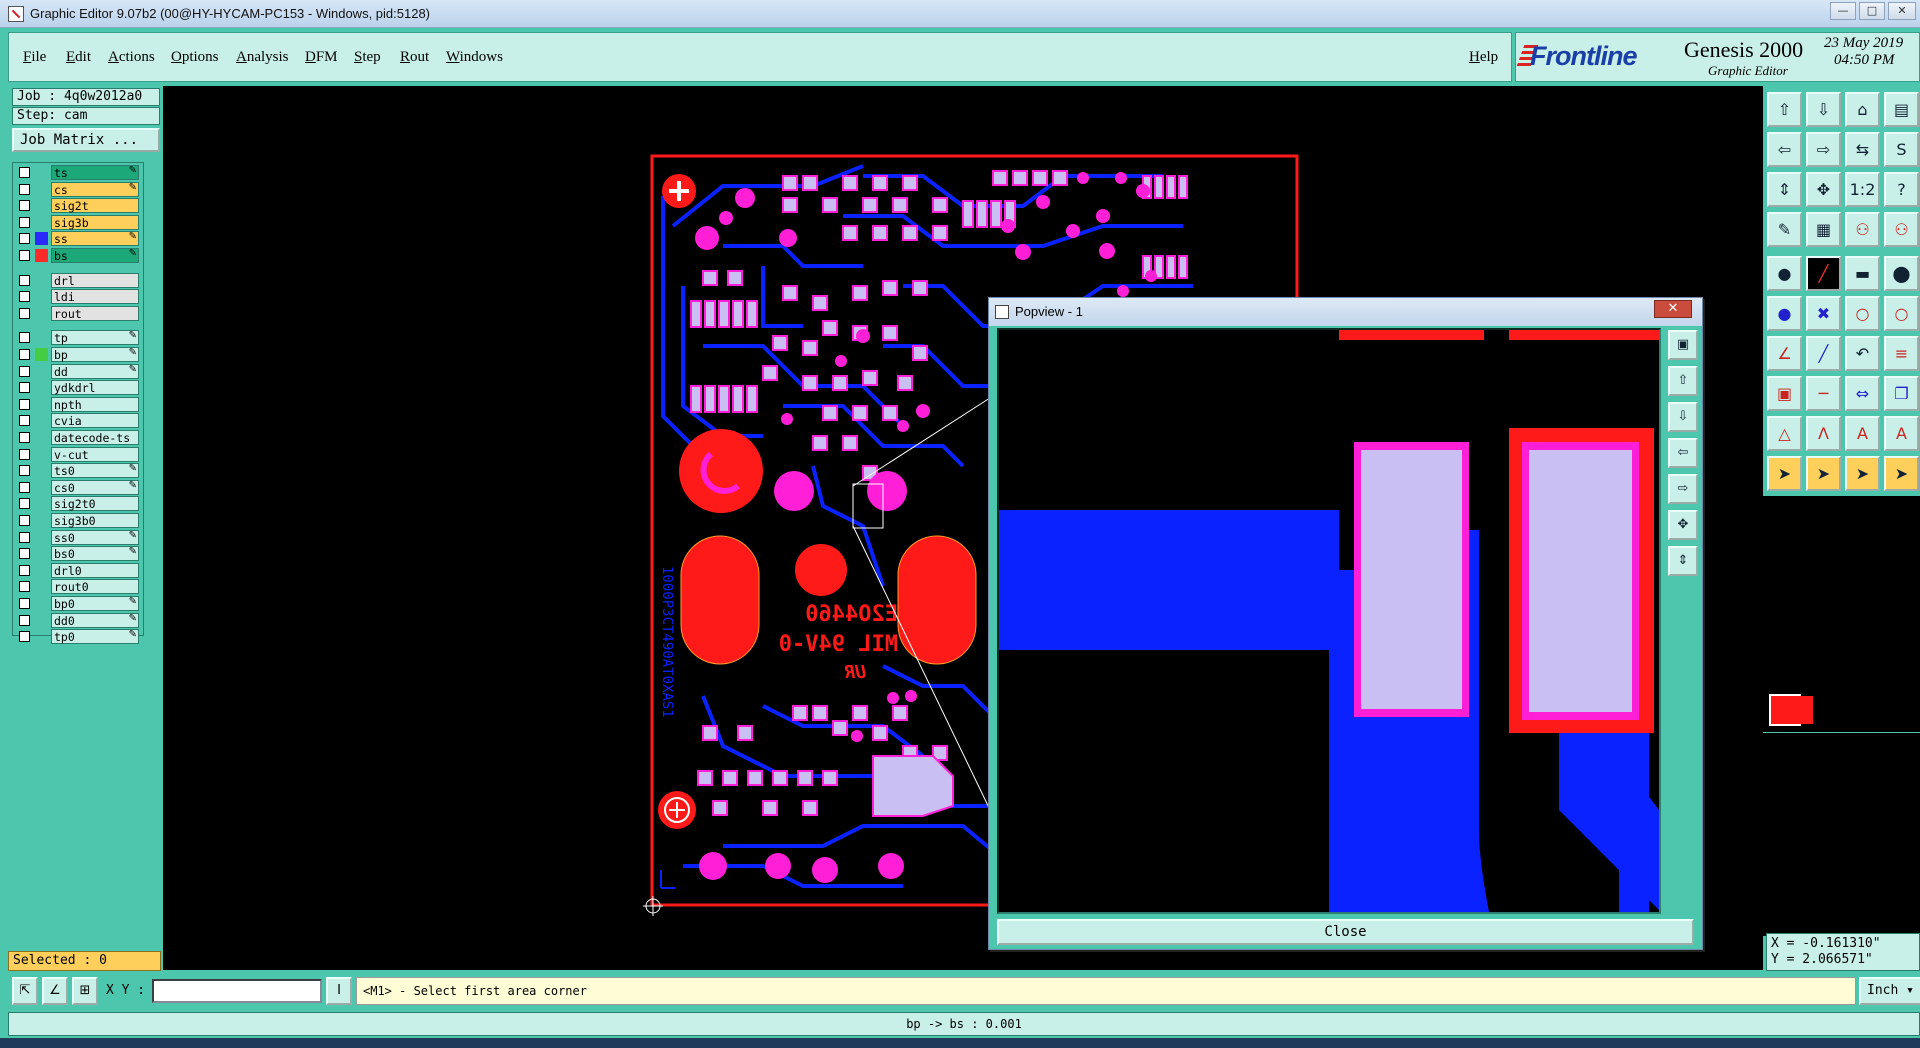  I want to click on menu-edit: Edit, so click(78, 57).